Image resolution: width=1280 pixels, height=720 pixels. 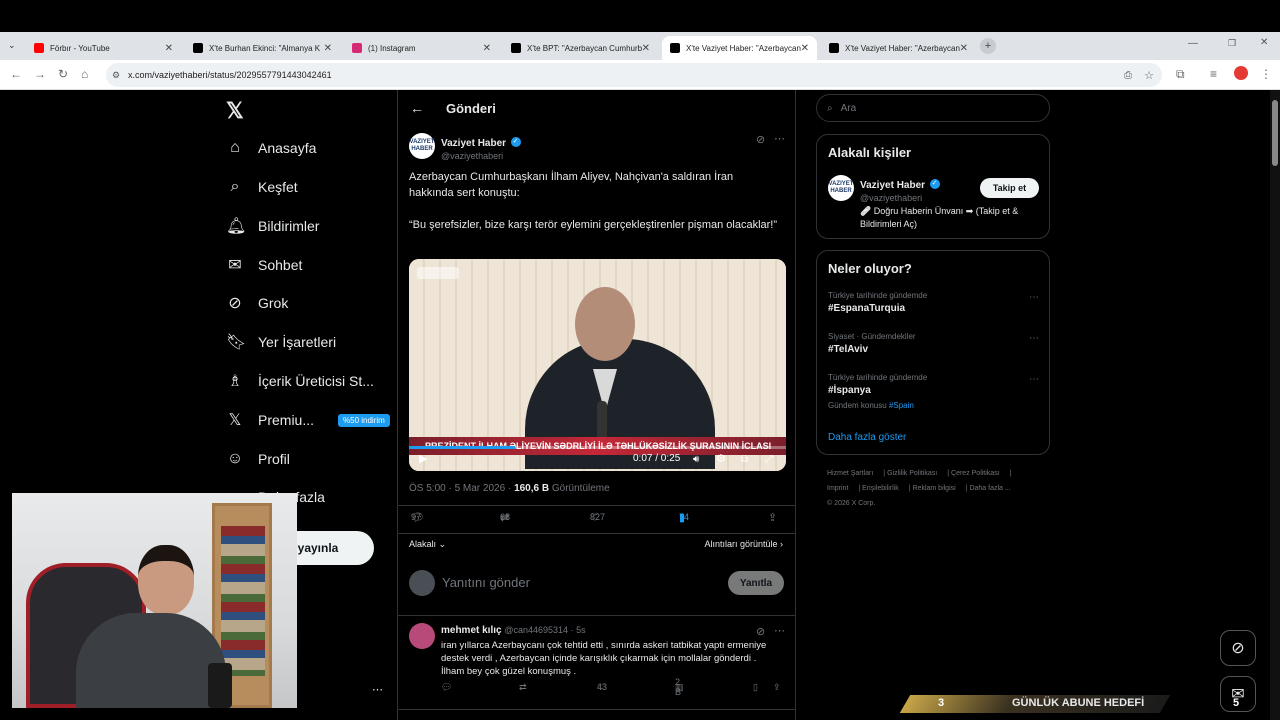 I want to click on menu-kebab-icon: ⋮, so click(x=1266, y=74).